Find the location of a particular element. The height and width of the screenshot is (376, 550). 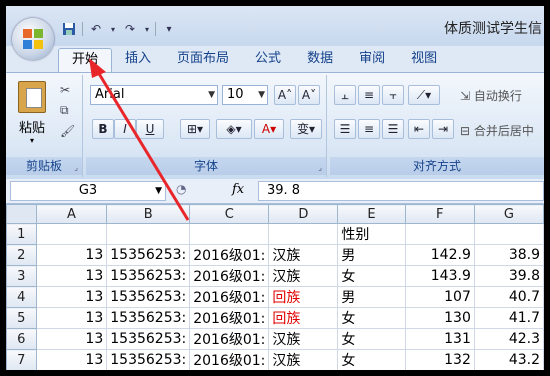

tab-formulas: 公式 is located at coordinates (268, 60).